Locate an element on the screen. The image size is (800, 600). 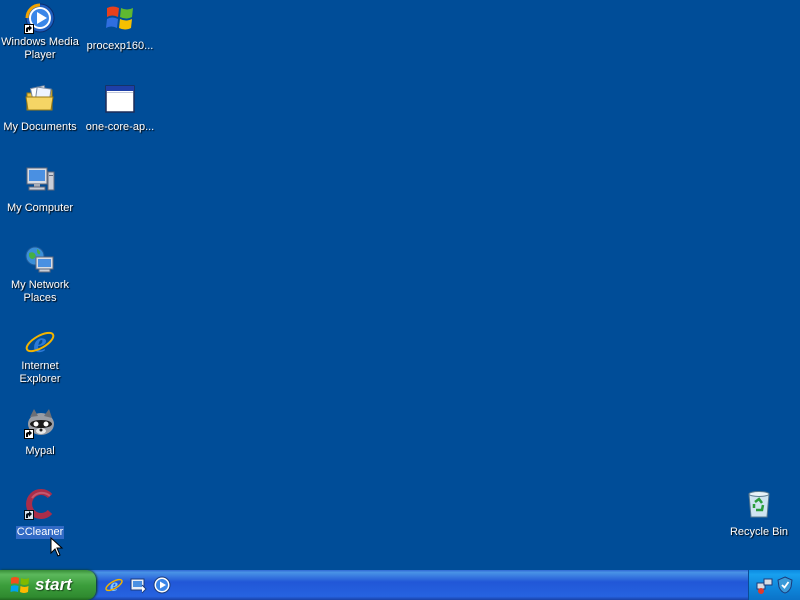
icon-label: My Network Places is located at coordinates (40, 291).